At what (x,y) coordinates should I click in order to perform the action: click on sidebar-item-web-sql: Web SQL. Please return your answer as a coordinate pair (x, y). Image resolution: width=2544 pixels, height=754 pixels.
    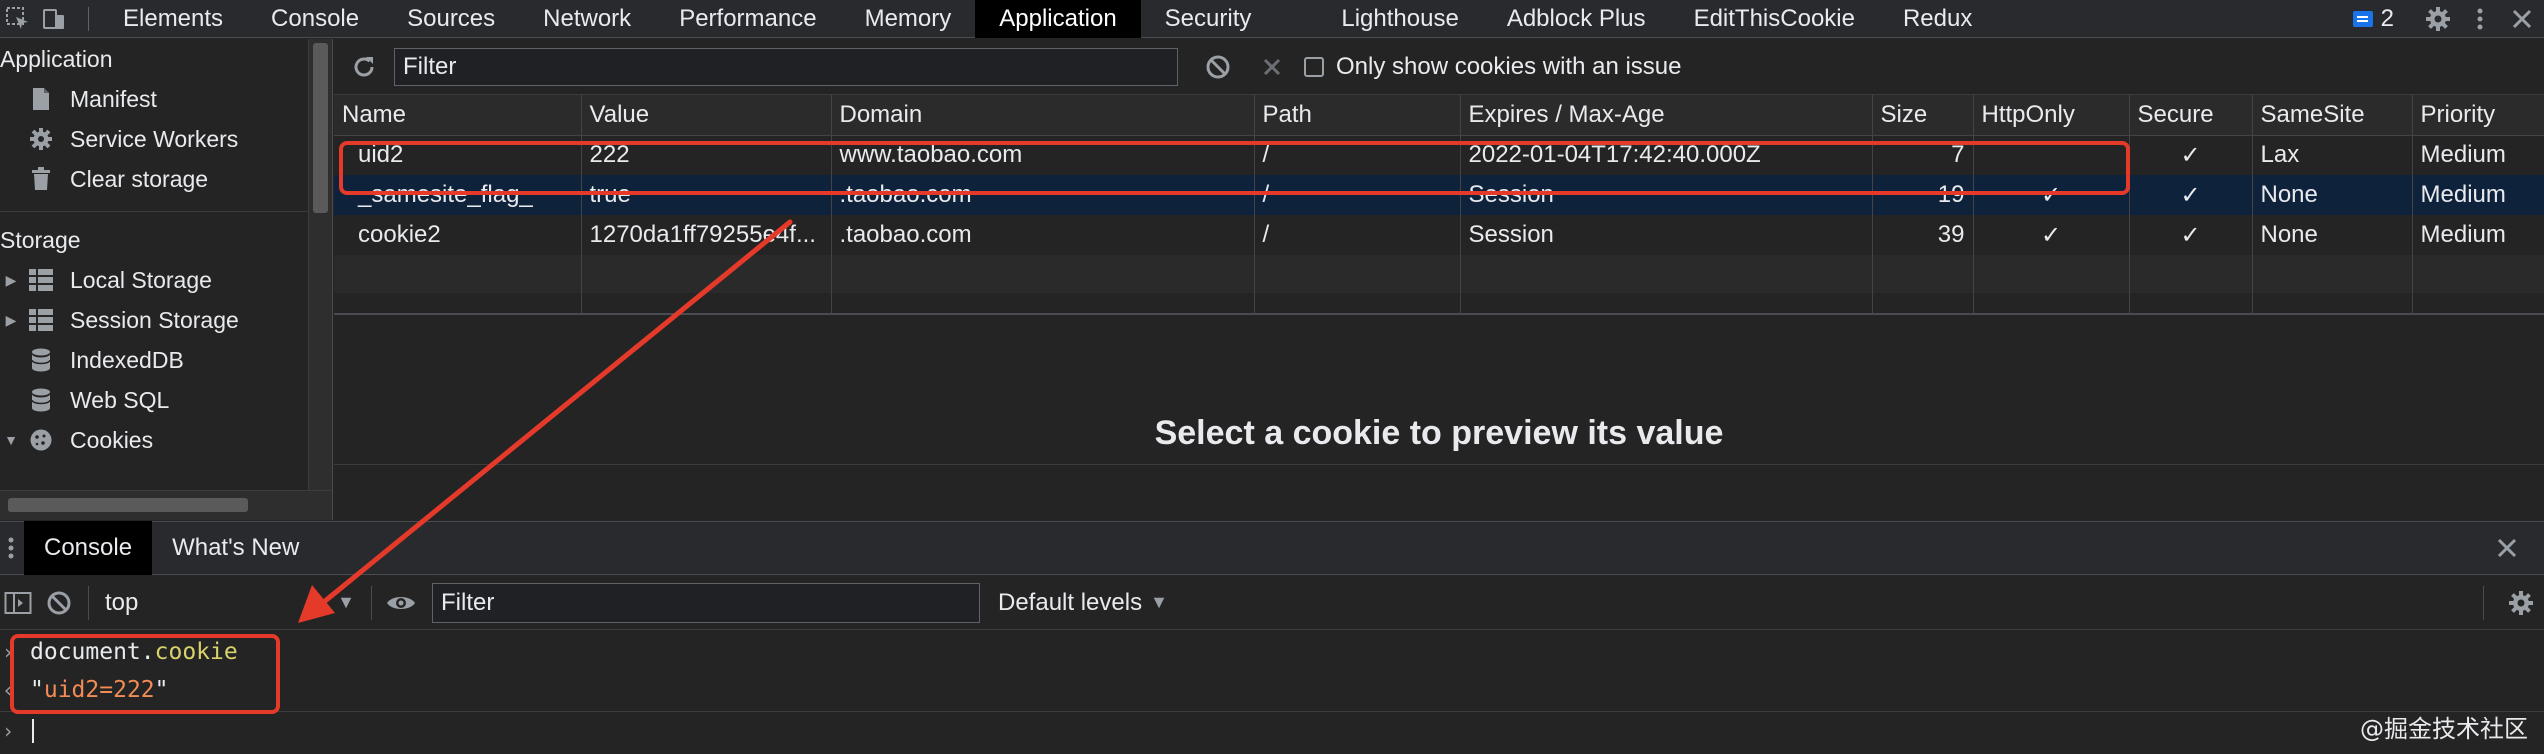
    Looking at the image, I should click on (166, 400).